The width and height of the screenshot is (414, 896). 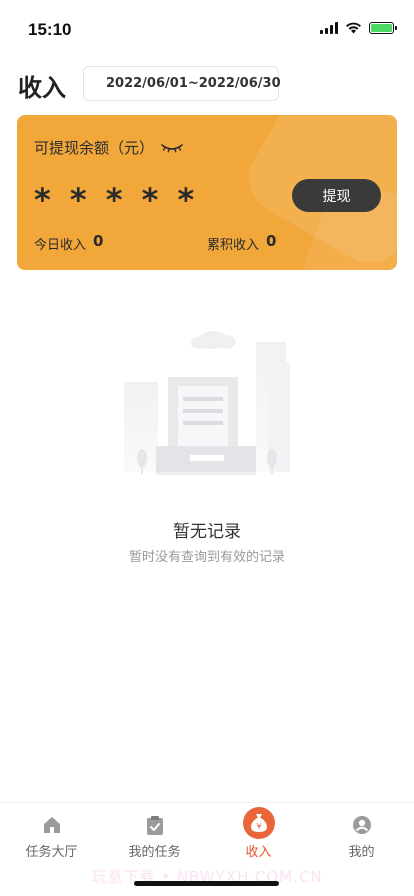 I want to click on status-bar: 15:10, so click(x=207, y=28).